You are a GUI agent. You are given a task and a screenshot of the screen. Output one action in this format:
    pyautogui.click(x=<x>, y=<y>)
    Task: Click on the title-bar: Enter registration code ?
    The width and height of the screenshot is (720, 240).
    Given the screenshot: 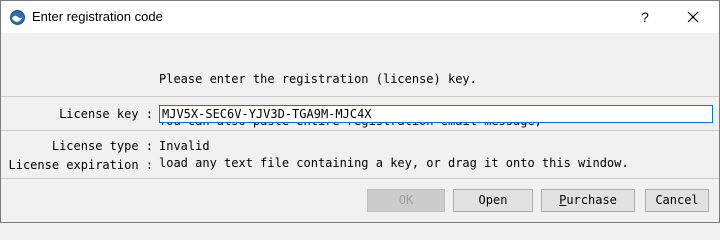 What is the action you would take?
    pyautogui.click(x=360, y=17)
    